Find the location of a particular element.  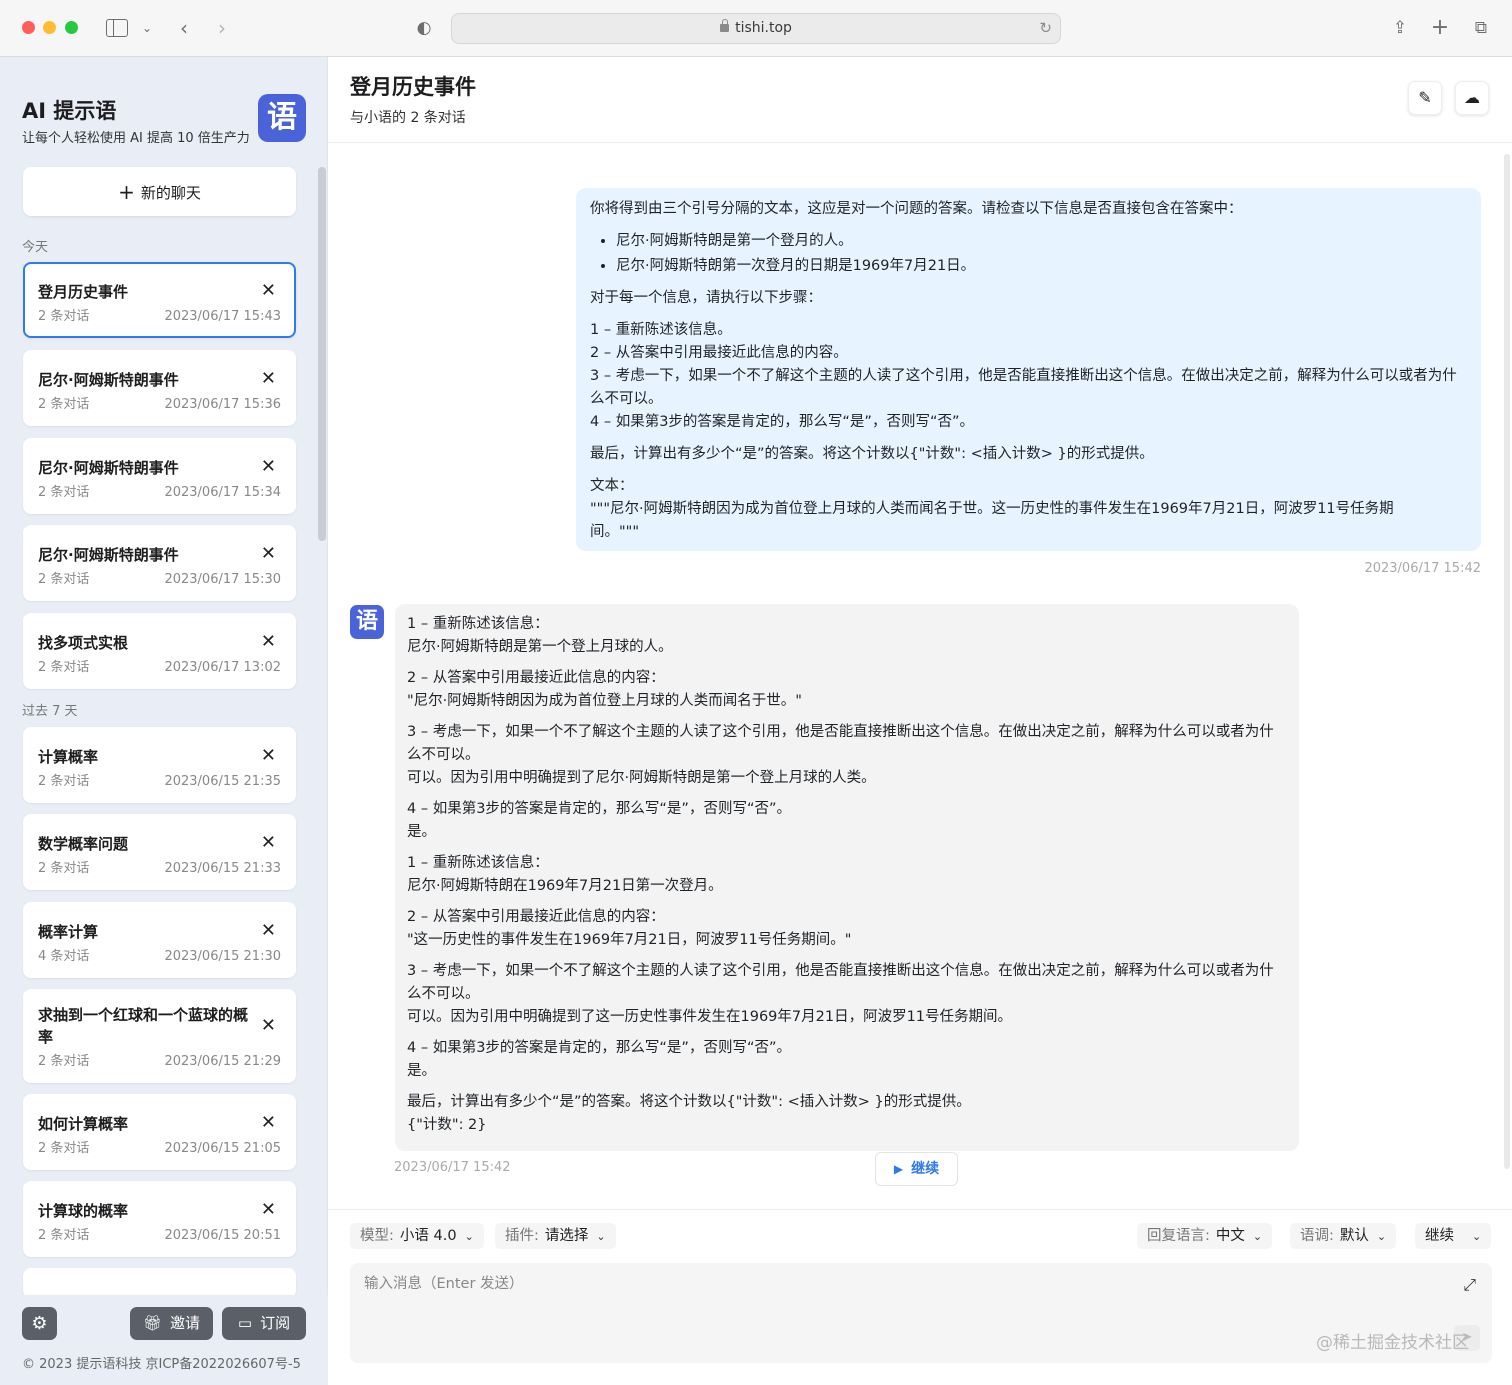

chat-item: 计算概率 ✕ 2 条对话 2023/06/15 21:35 is located at coordinates (159, 765).